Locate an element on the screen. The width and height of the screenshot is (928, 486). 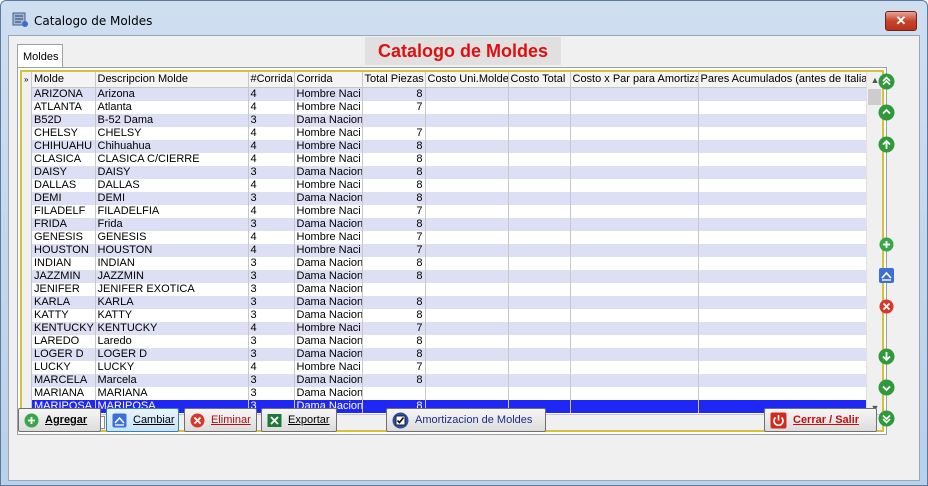
table-cell: DEMI is located at coordinates (172, 198).